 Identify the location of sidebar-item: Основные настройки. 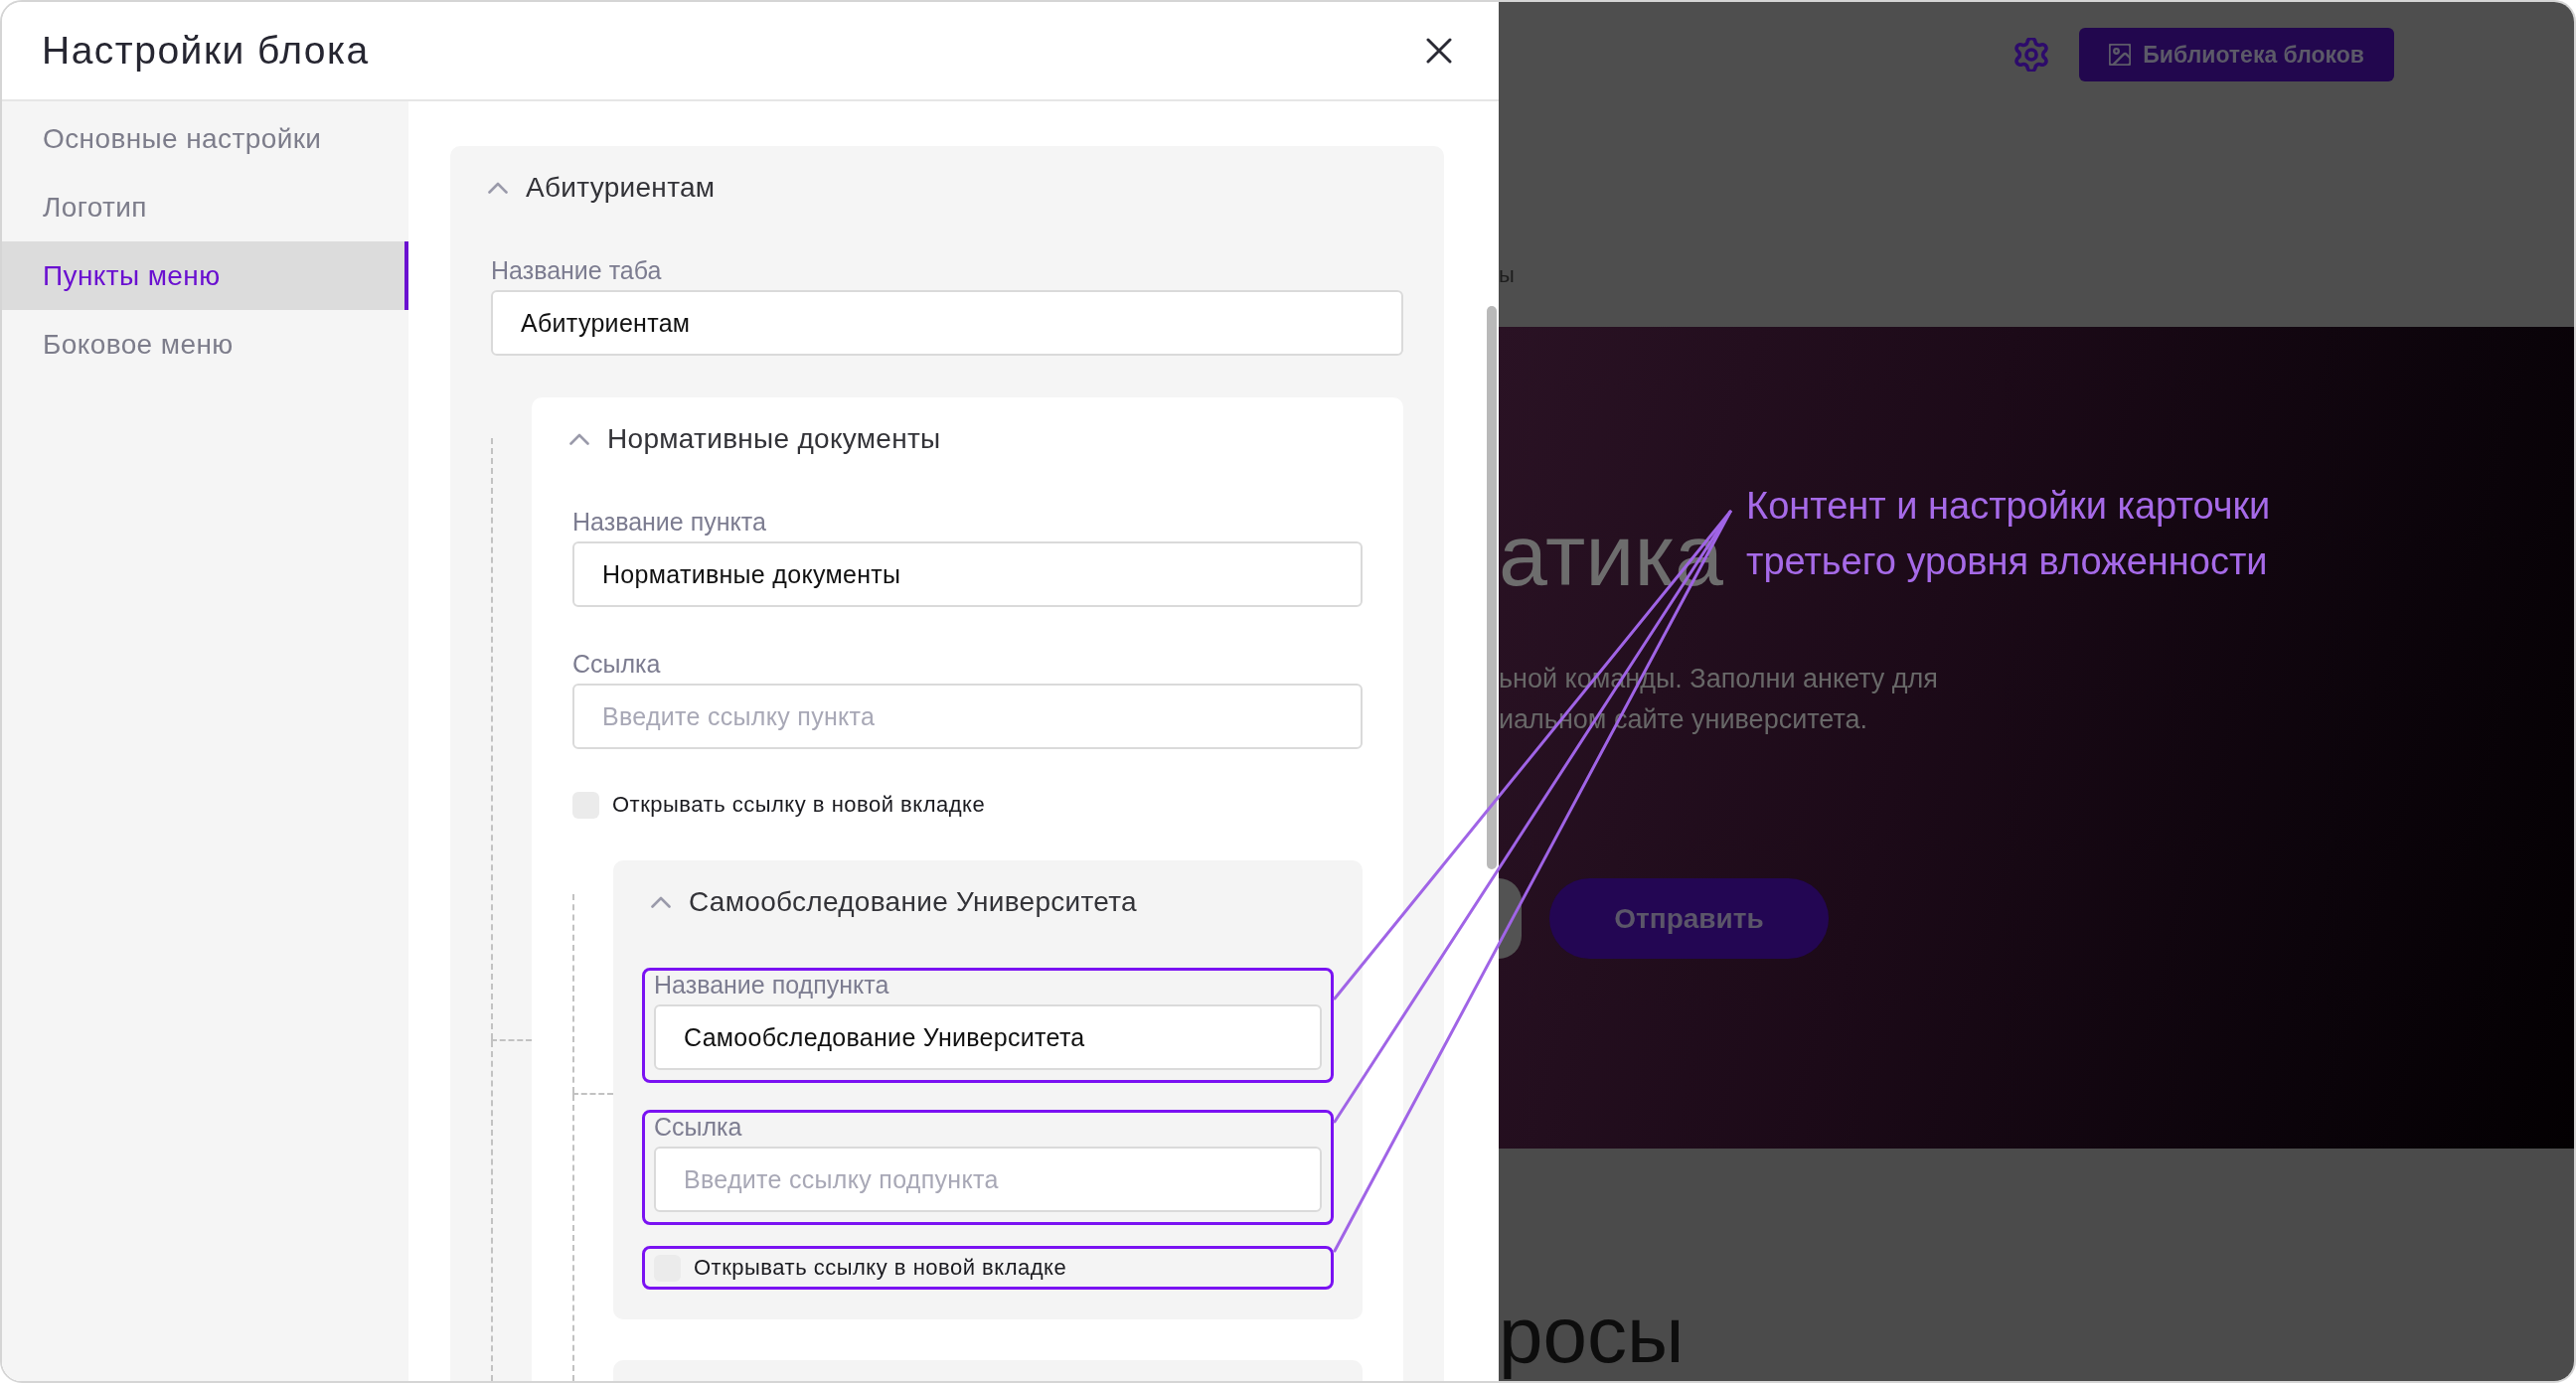
(205, 139).